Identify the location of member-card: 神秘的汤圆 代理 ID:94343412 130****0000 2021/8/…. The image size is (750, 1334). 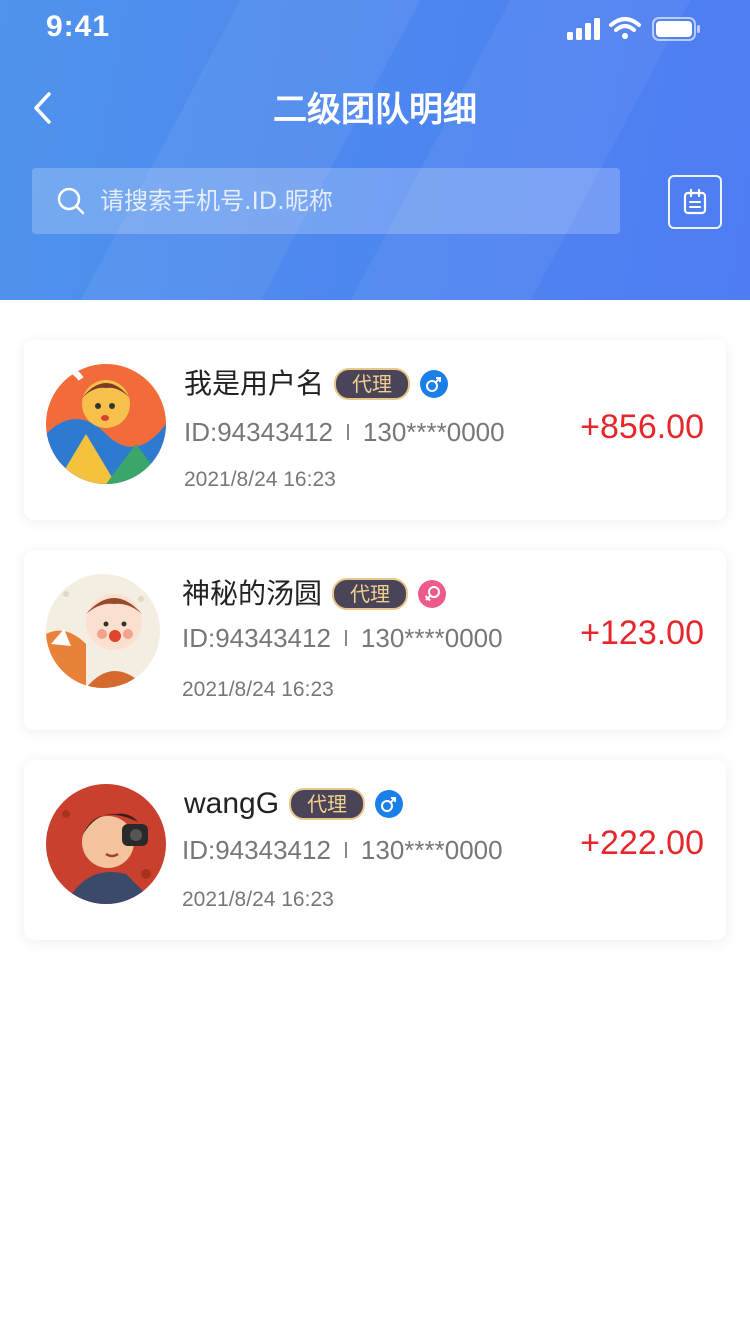
(375, 640).